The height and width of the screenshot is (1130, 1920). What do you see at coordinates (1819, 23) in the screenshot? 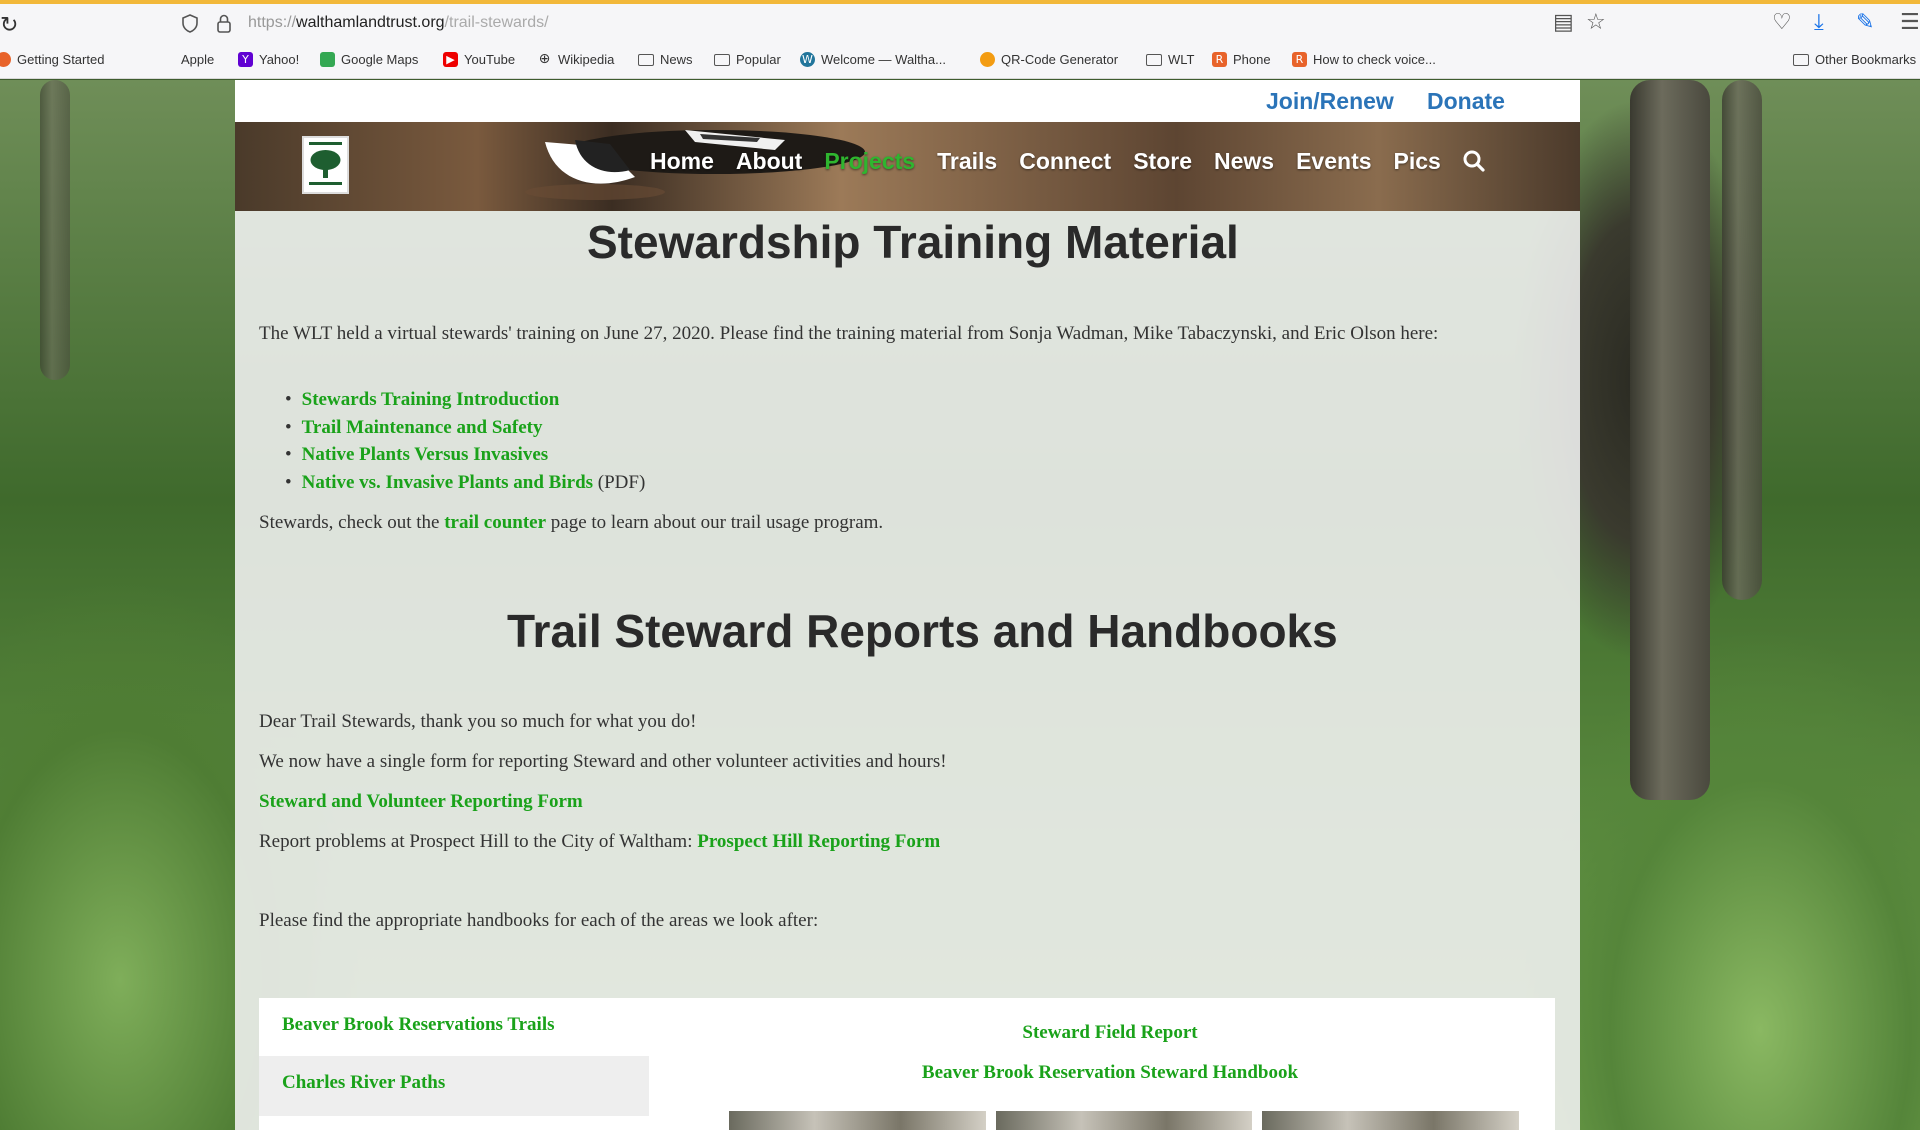
I see `downloads-icon: ⤓` at bounding box center [1819, 23].